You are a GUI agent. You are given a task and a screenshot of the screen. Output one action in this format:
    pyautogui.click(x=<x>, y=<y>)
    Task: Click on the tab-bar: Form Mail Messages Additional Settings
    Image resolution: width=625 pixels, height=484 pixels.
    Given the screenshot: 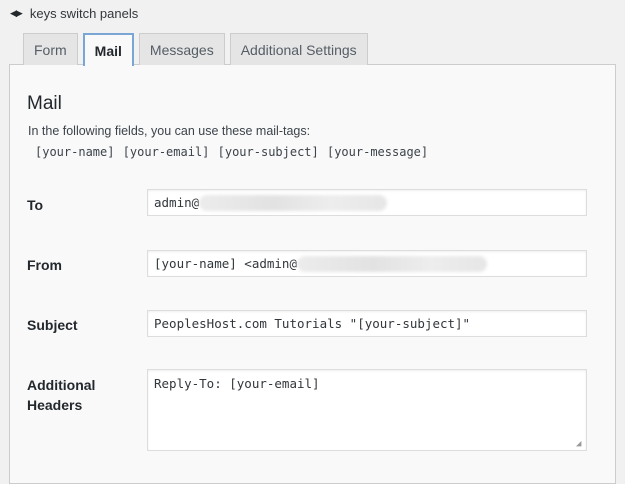 What is the action you would take?
    pyautogui.click(x=195, y=49)
    